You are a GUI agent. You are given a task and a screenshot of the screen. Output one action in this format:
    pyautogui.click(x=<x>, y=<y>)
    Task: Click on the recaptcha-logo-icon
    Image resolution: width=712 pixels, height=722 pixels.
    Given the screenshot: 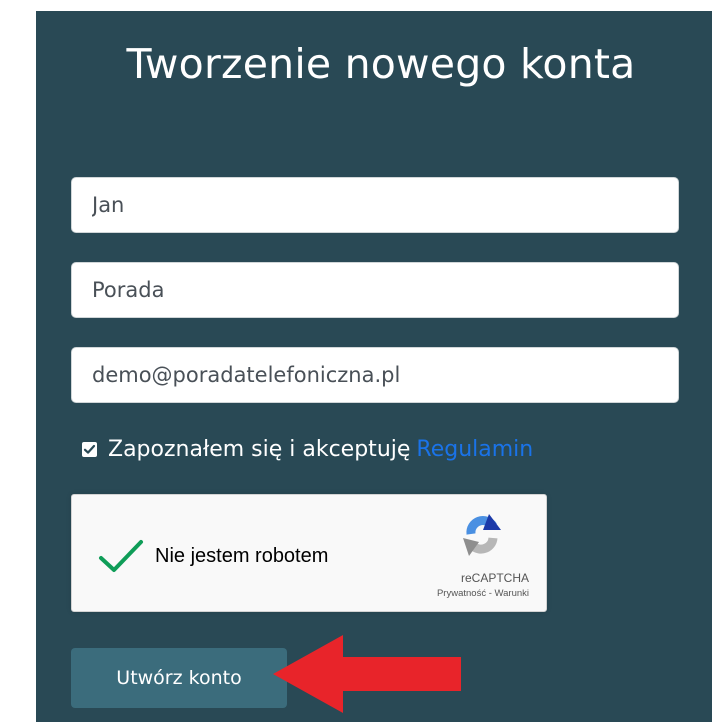 What is the action you would take?
    pyautogui.click(x=482, y=537)
    